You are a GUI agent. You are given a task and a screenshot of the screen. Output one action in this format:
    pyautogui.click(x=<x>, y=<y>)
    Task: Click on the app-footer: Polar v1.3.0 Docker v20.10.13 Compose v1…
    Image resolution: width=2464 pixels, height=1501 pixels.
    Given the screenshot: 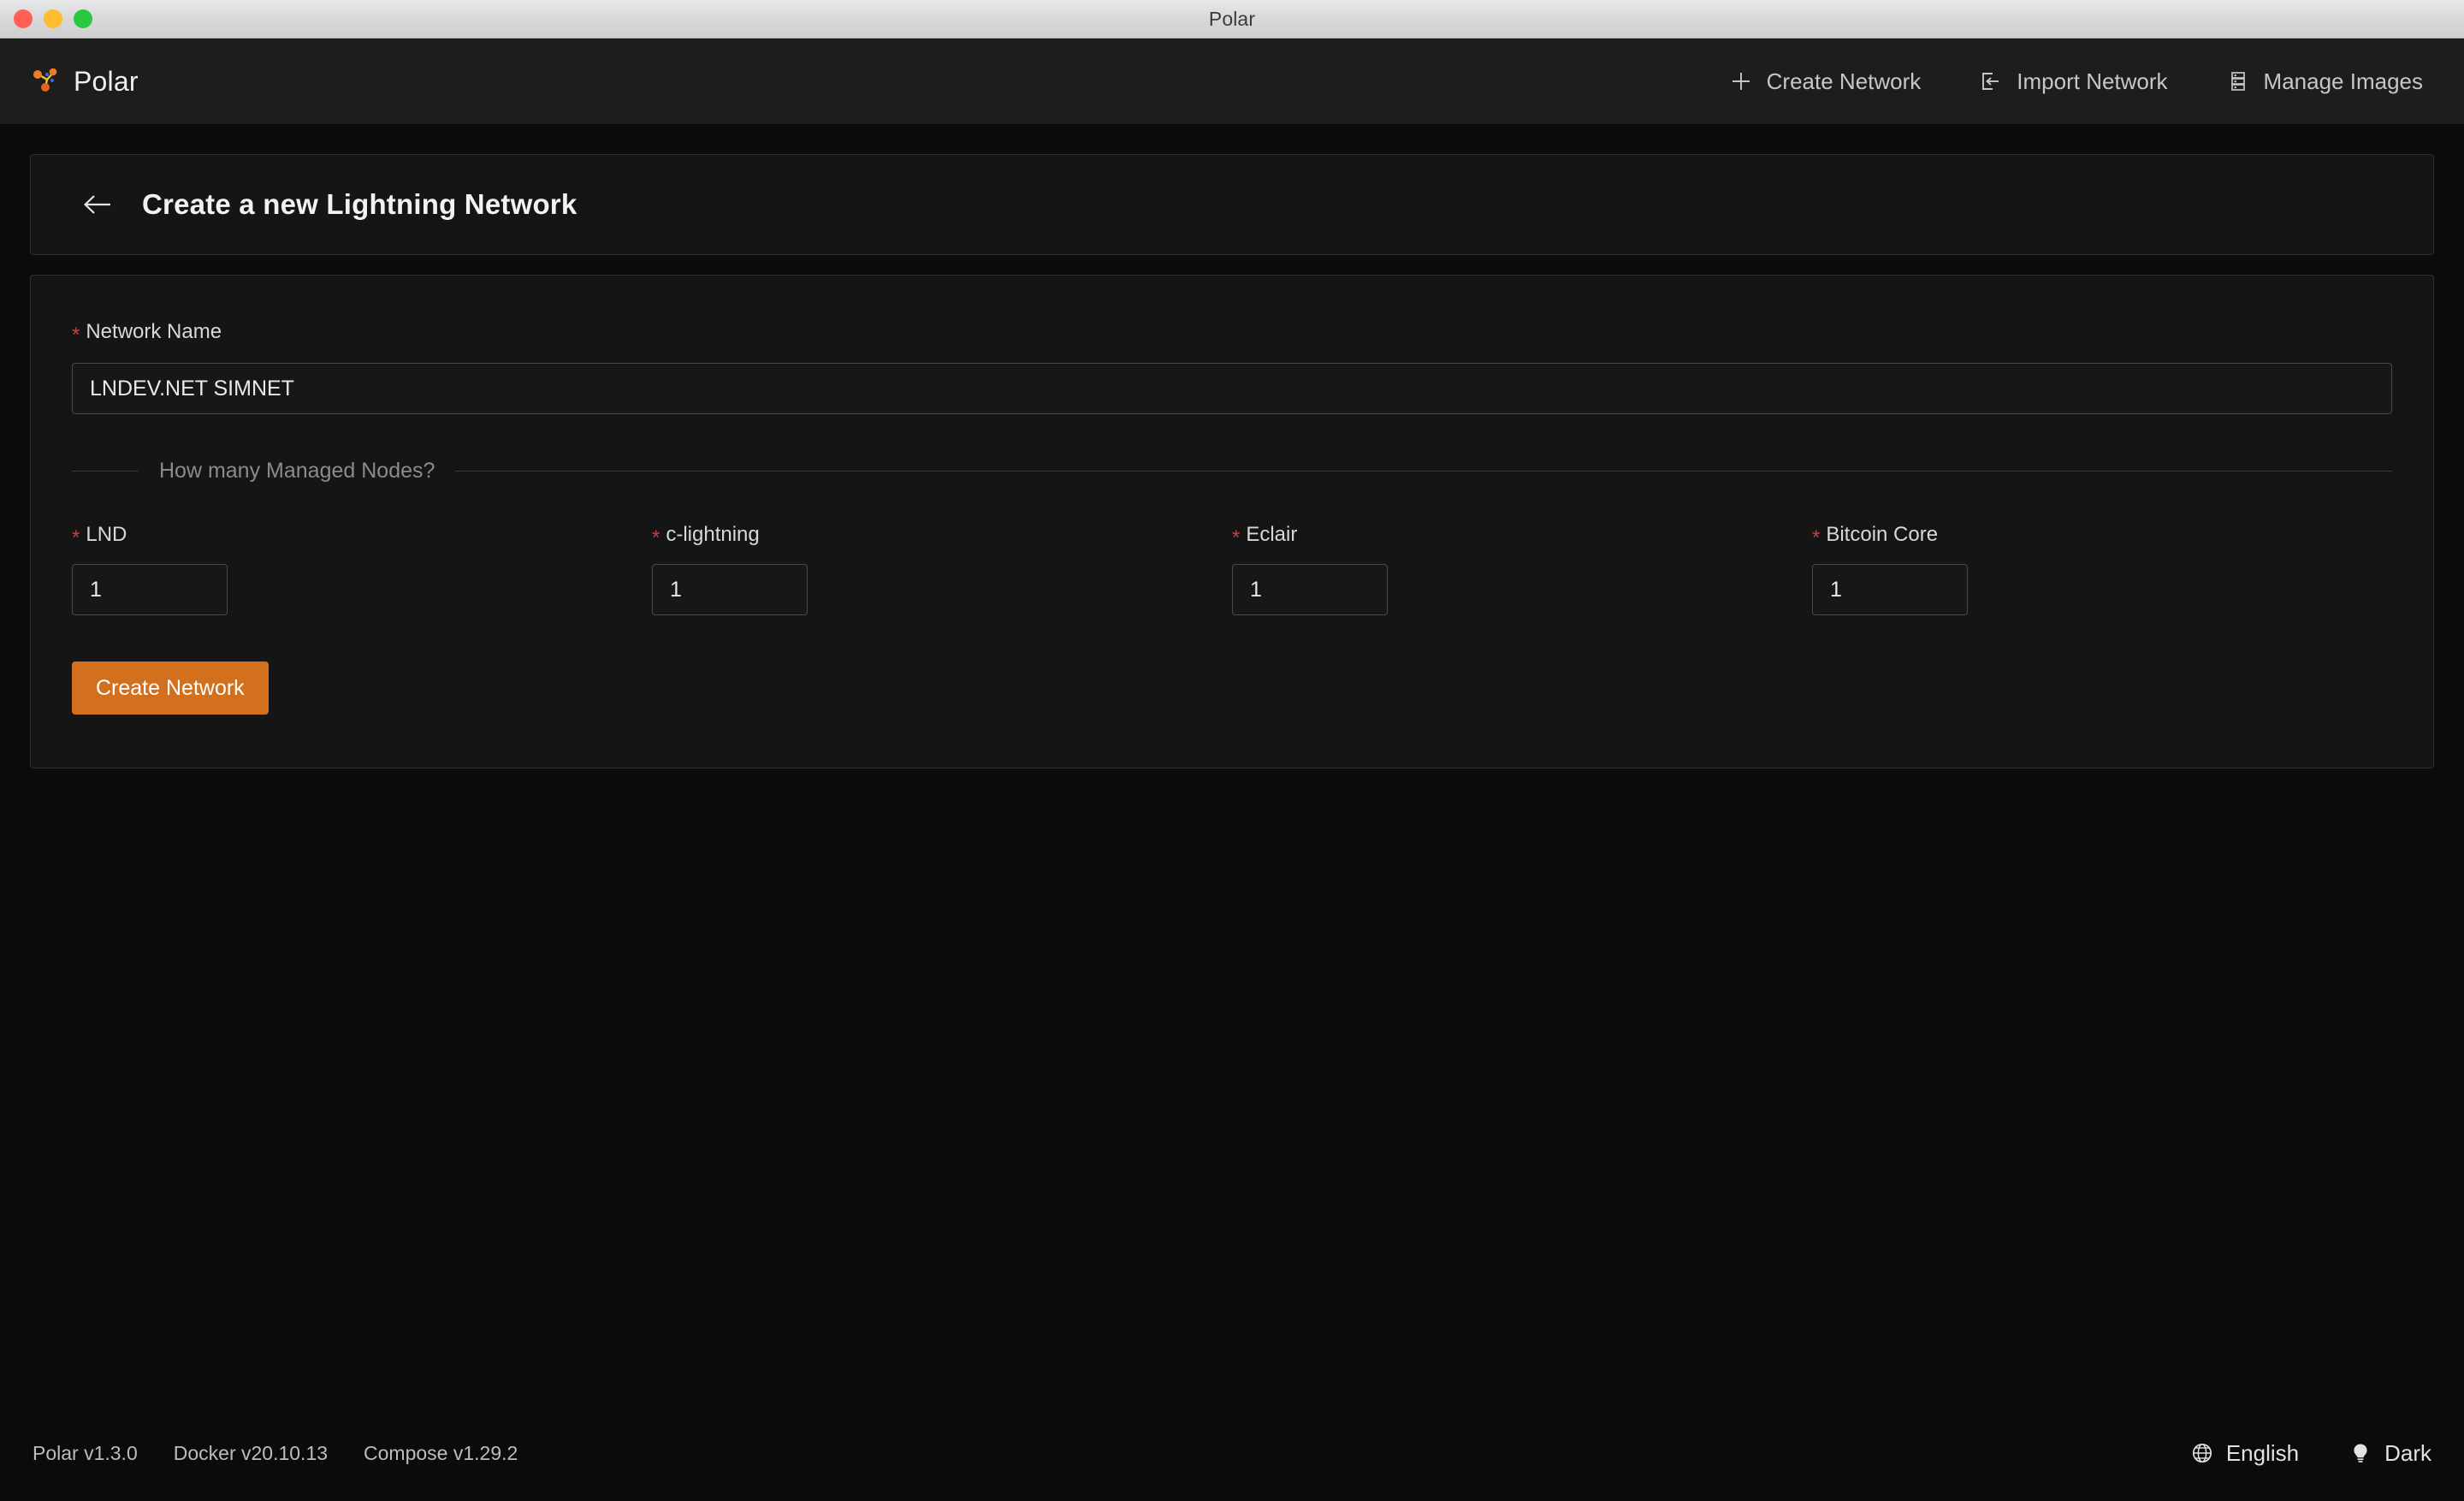 What is the action you would take?
    pyautogui.click(x=1232, y=1462)
    